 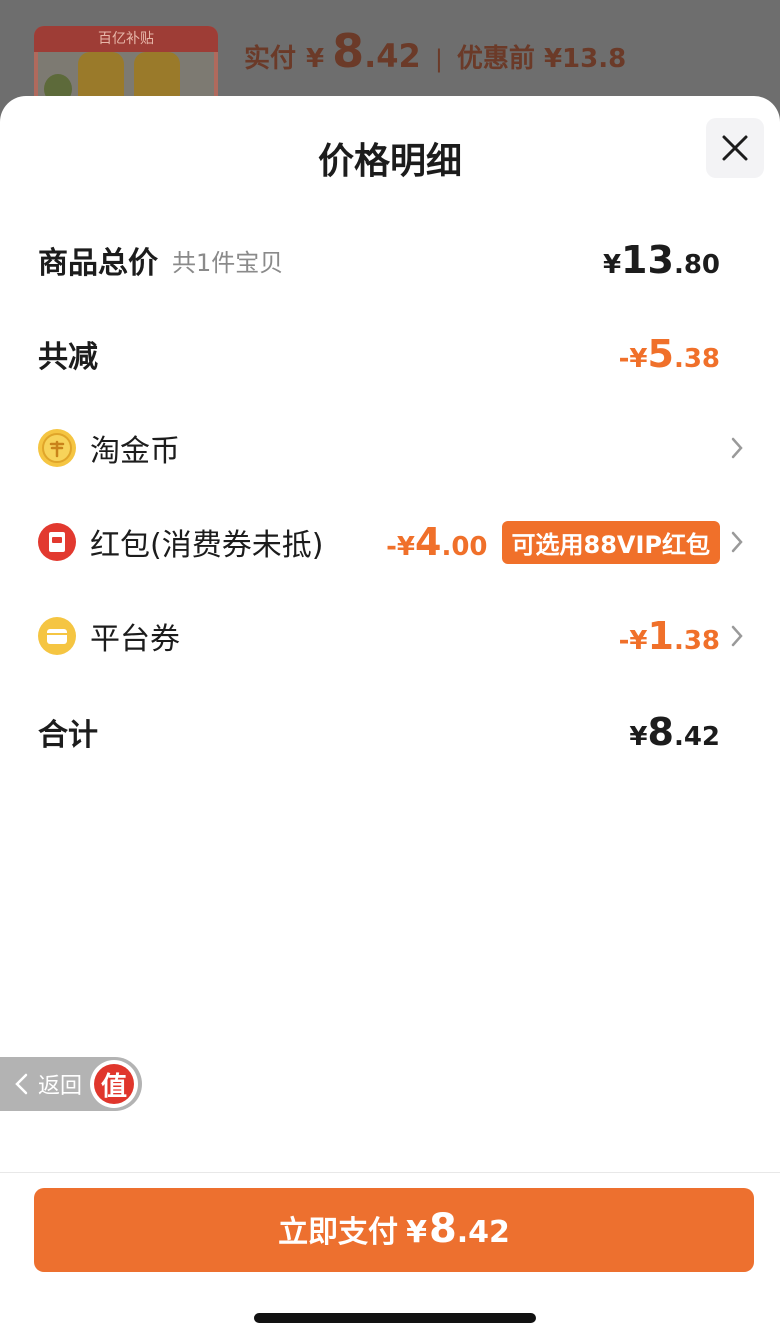 What do you see at coordinates (390, 636) in the screenshot?
I see `row-platform-coupon: 平台券 -¥ 1 .38` at bounding box center [390, 636].